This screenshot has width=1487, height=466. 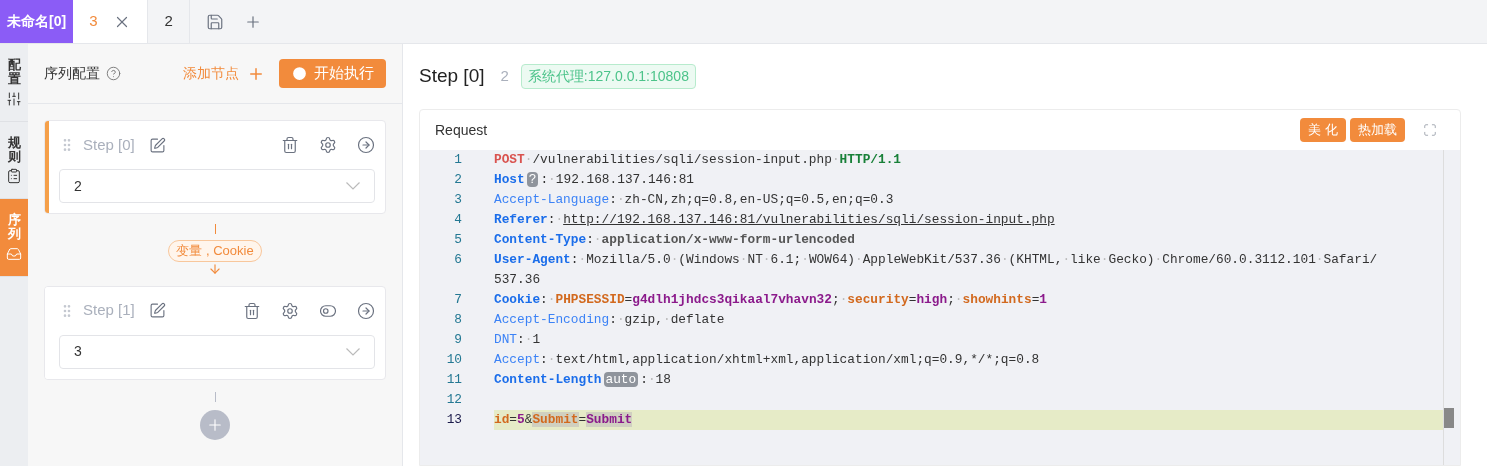 I want to click on code-line: DNT:·1, so click(x=518, y=340).